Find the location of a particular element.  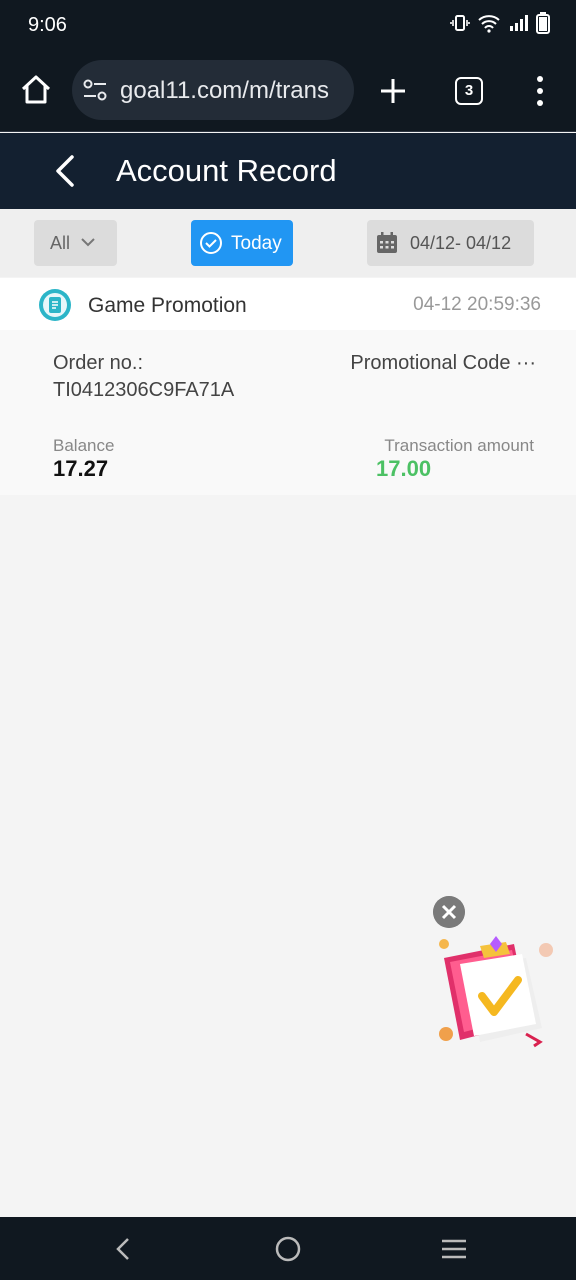

page-header: Account Record is located at coordinates (288, 171).